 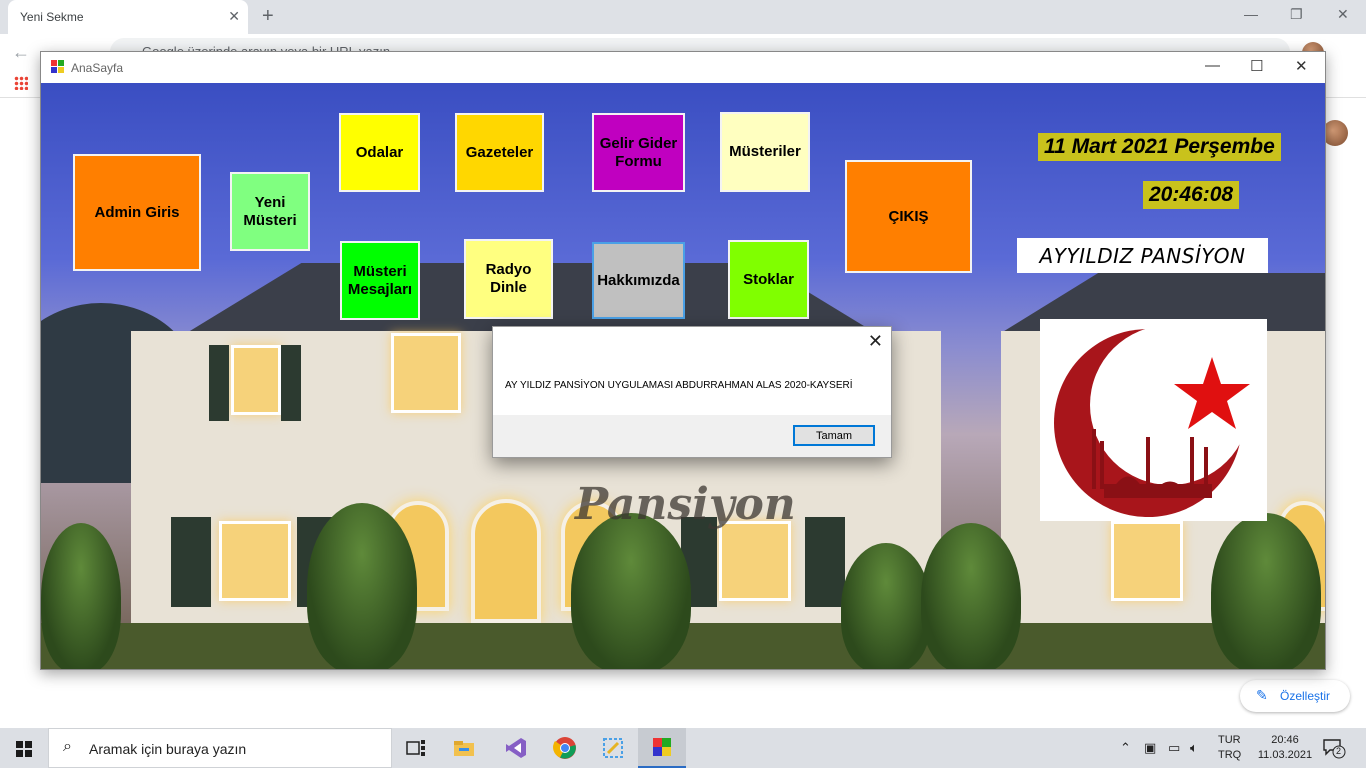 What do you see at coordinates (21, 52) in the screenshot?
I see `back-arrow-icon: ←` at bounding box center [21, 52].